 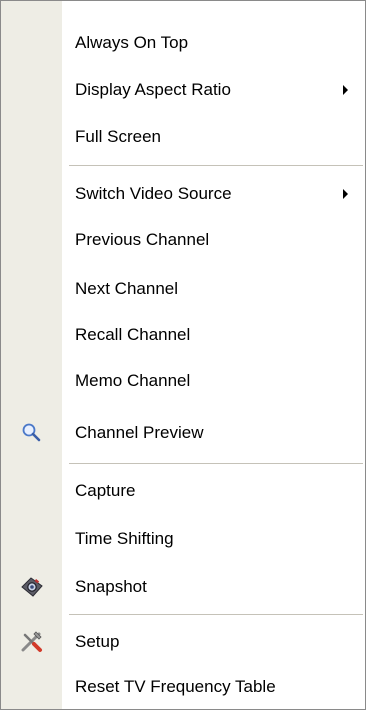 I want to click on menu-item-full-screen: Full Screen, so click(x=183, y=136).